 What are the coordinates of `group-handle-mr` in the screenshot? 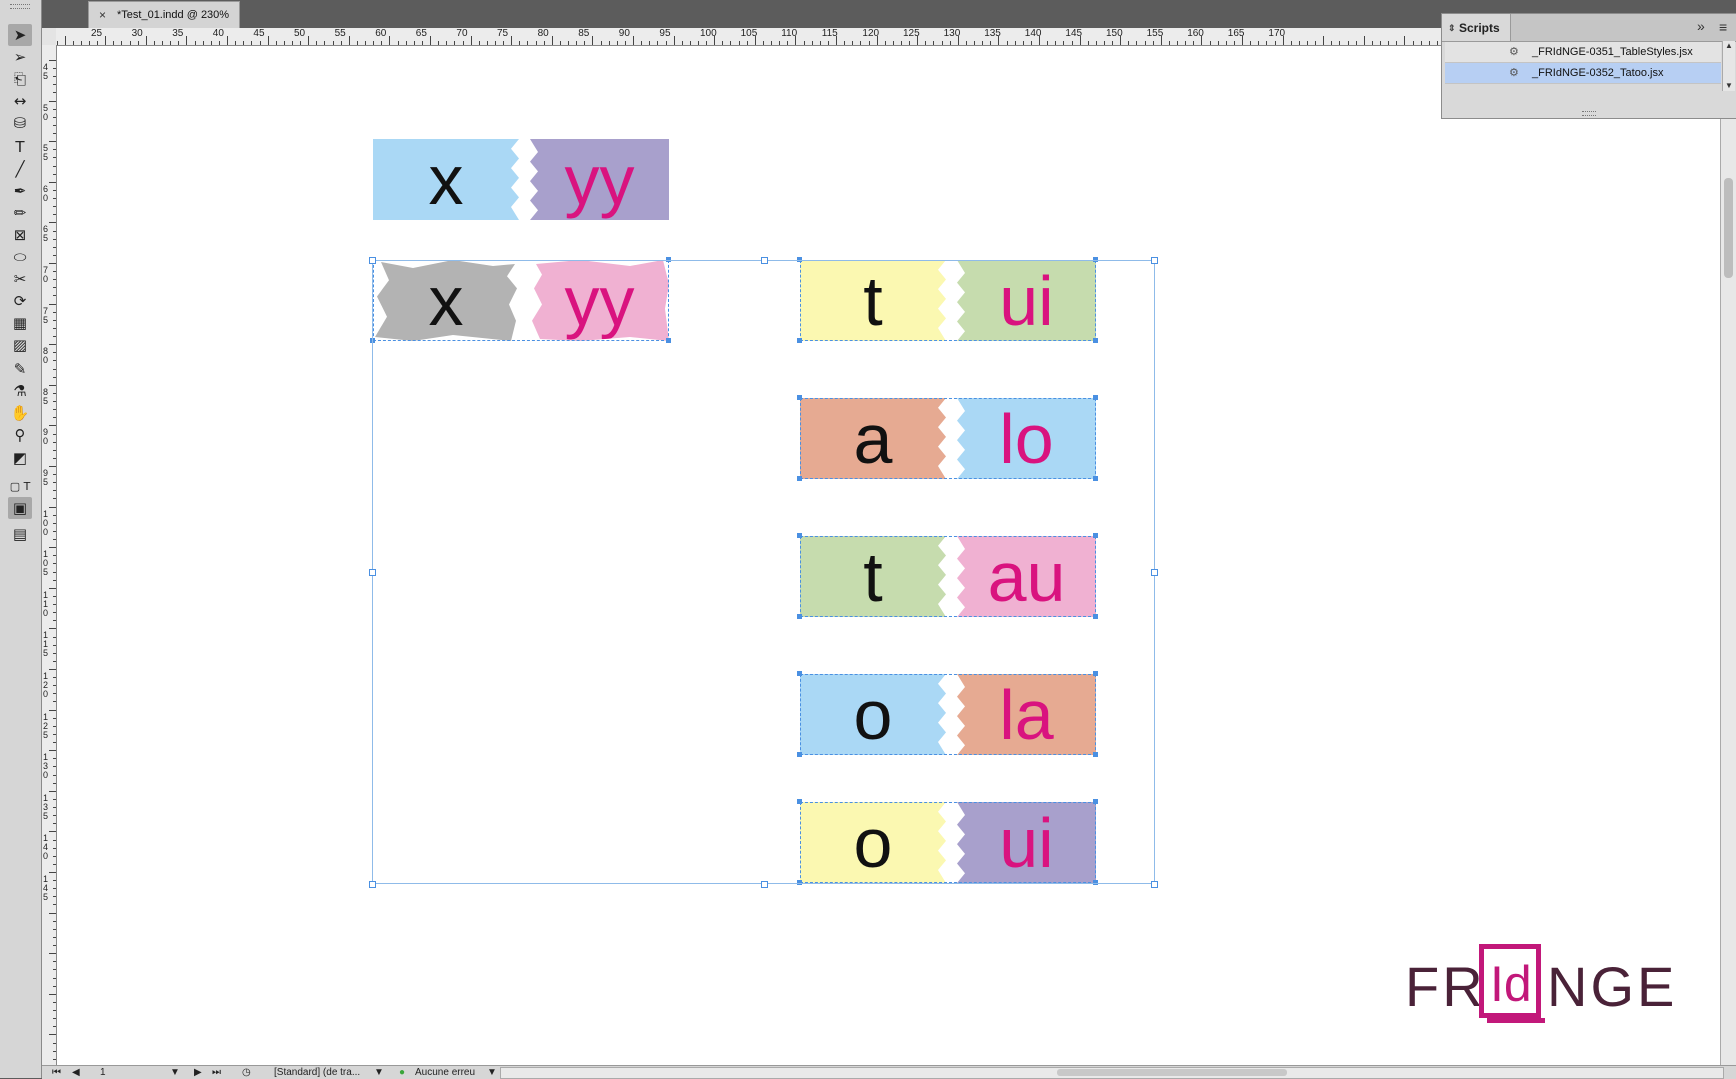 It's located at (1154, 572).